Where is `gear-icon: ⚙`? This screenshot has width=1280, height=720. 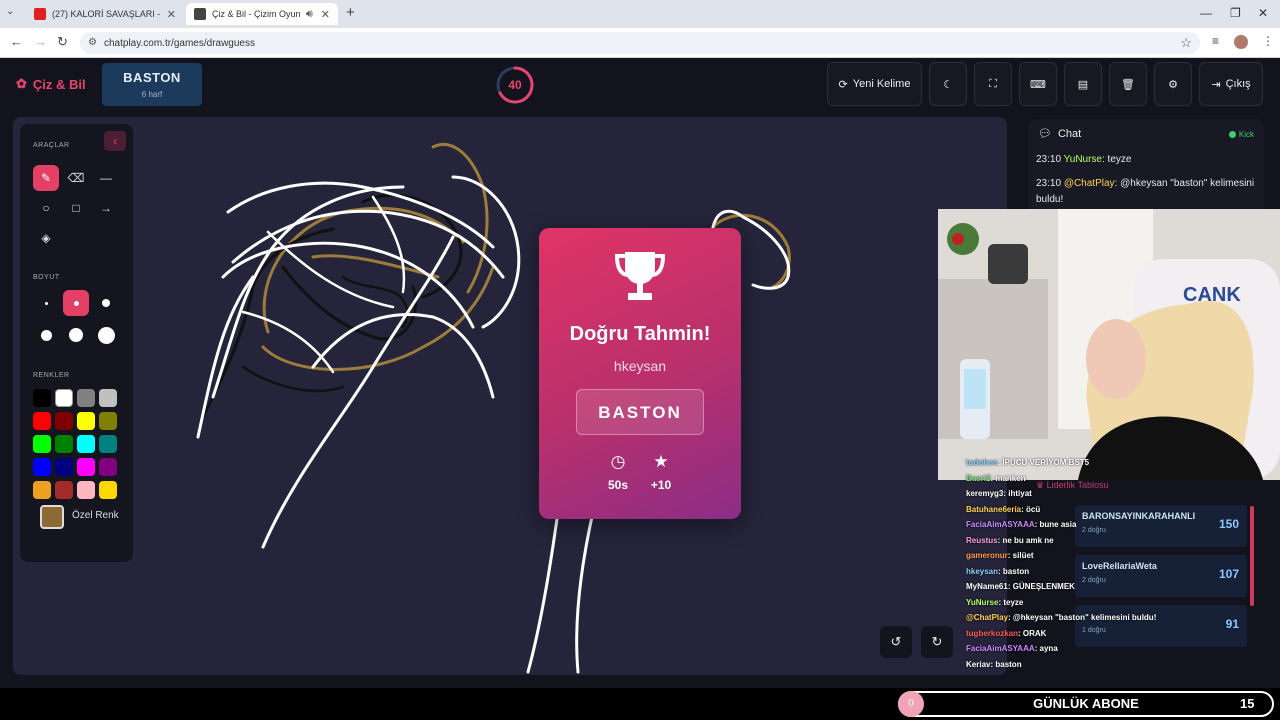 gear-icon: ⚙ is located at coordinates (1173, 84).